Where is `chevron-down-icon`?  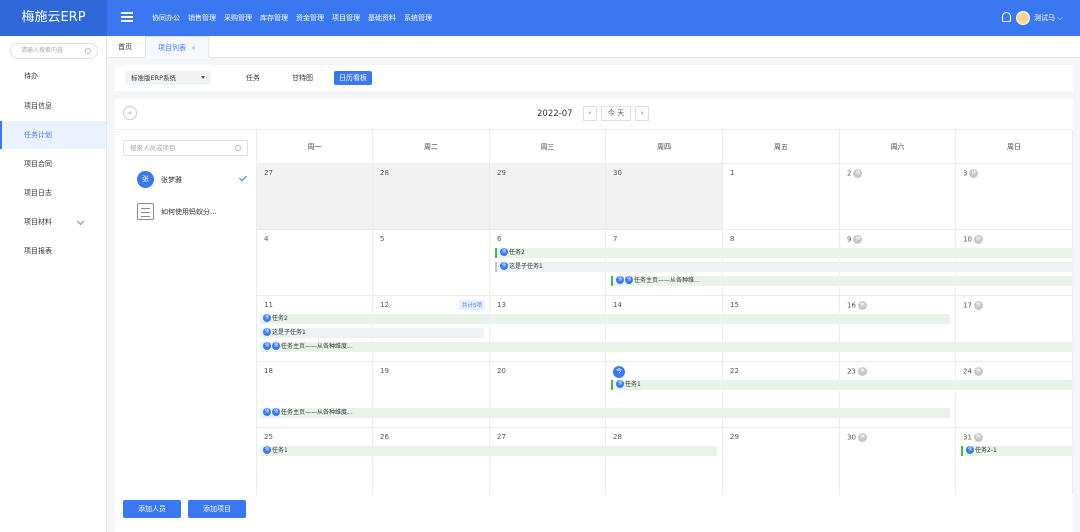
chevron-down-icon is located at coordinates (80, 221).